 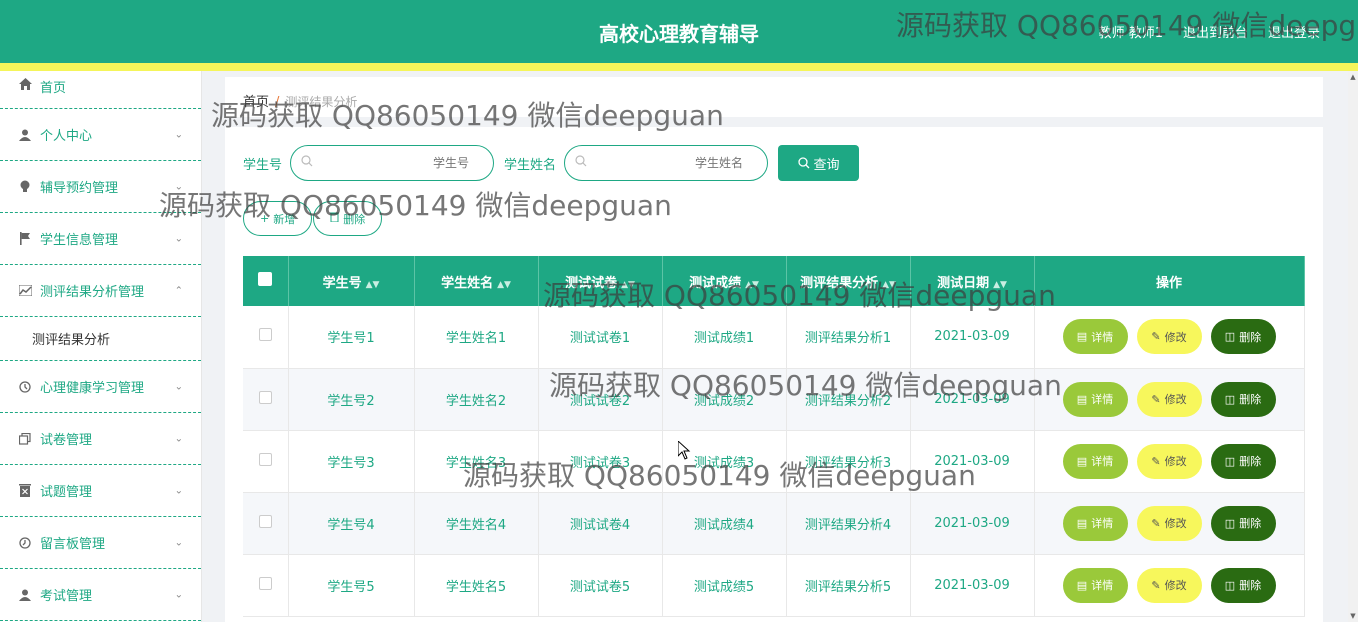 I want to click on select-all-checkbox, so click(x=265, y=279).